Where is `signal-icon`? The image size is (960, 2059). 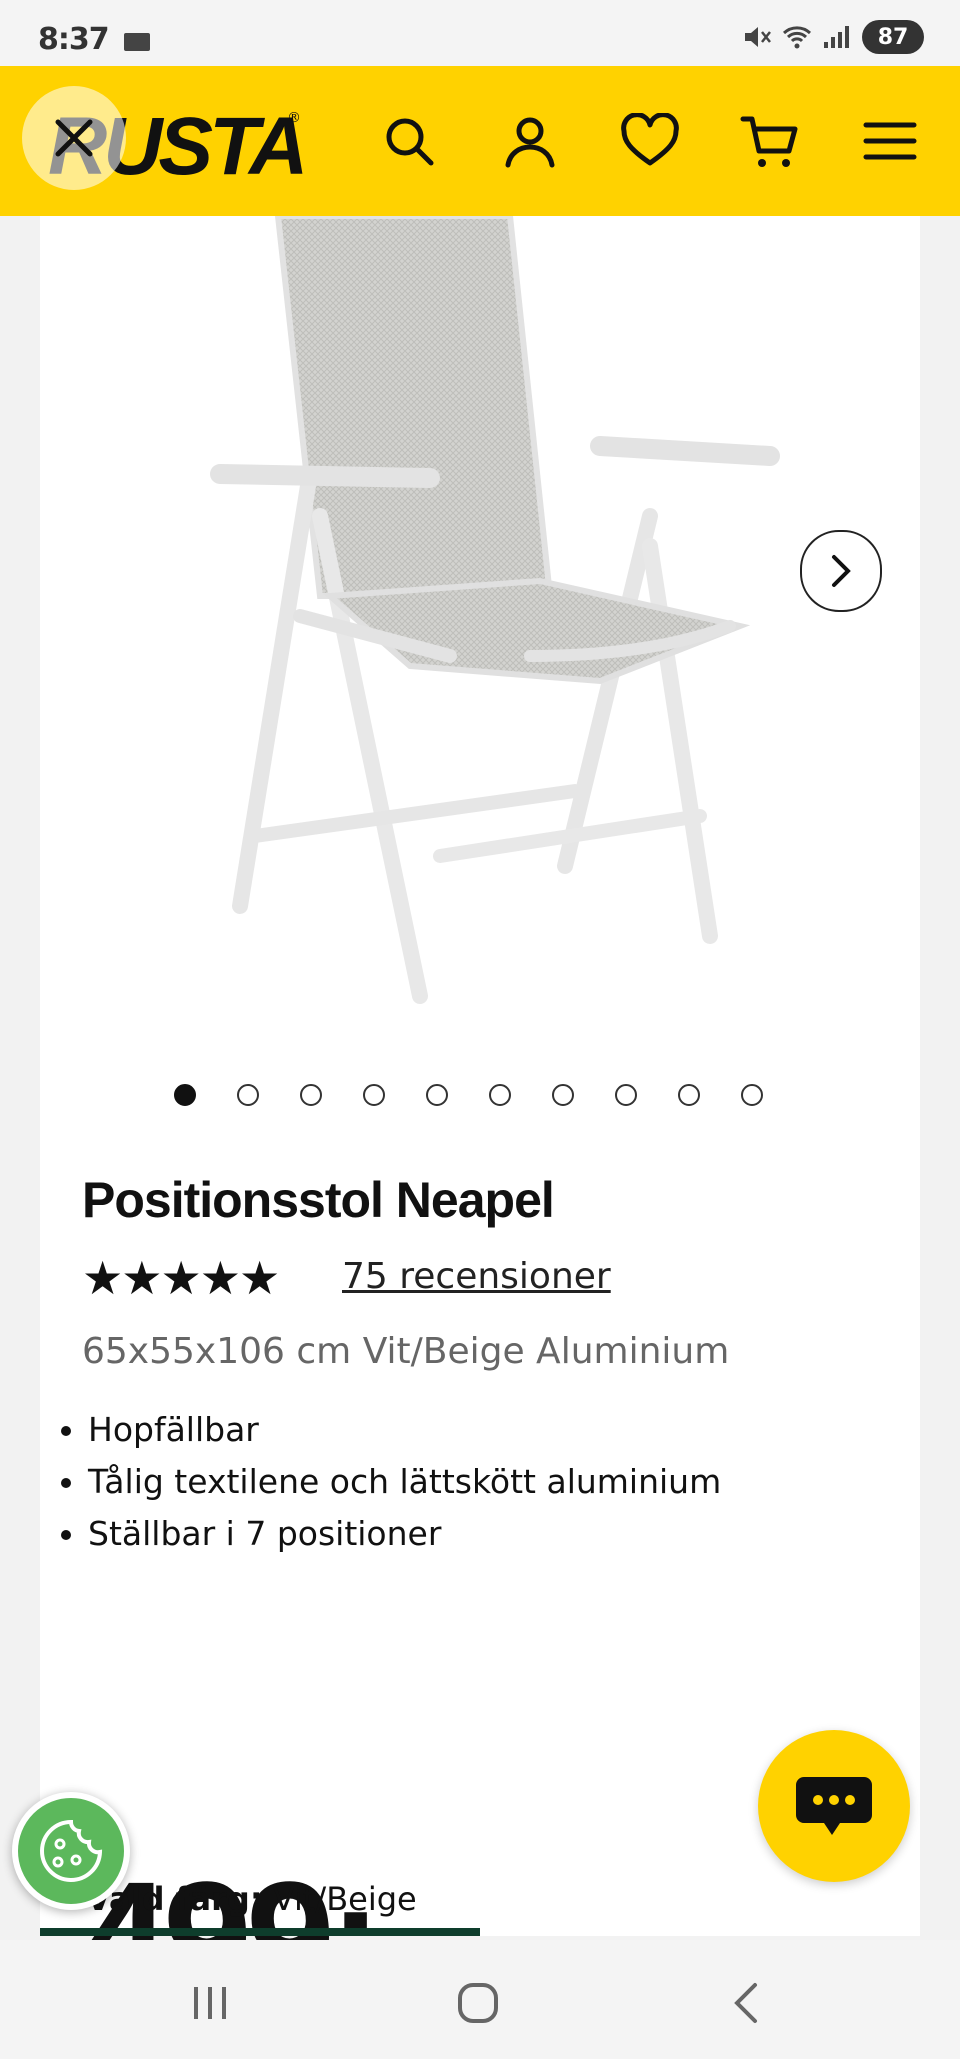 signal-icon is located at coordinates (836, 37).